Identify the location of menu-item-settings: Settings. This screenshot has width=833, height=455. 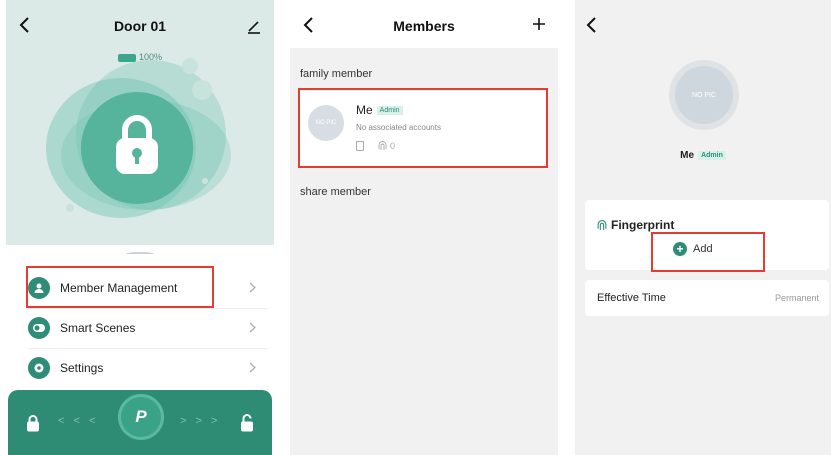
(141, 368).